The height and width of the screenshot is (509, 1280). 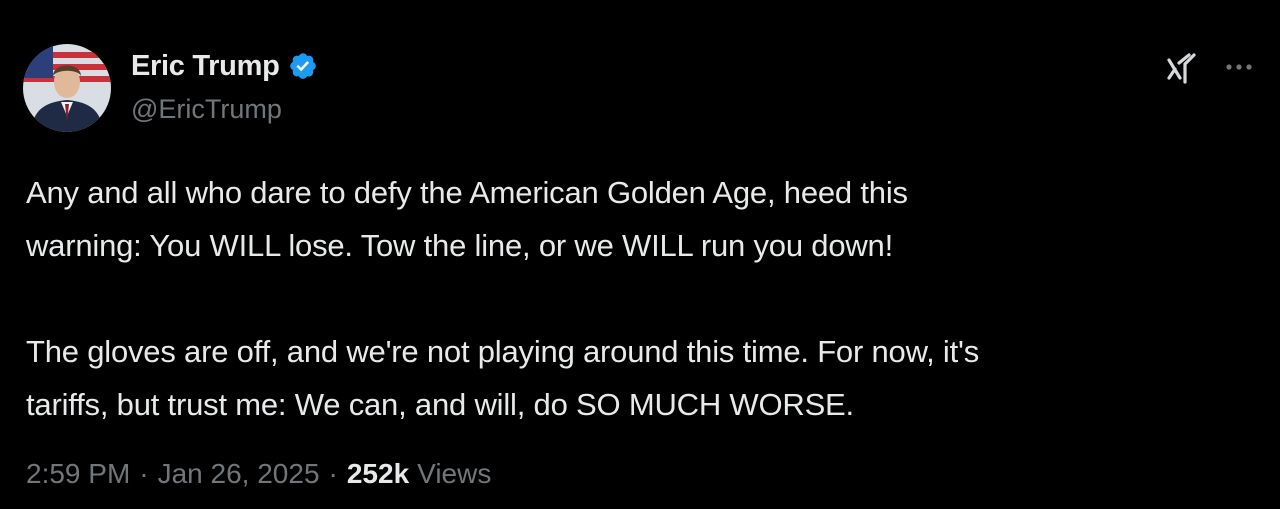 I want to click on author-display-name: Eric Trump, so click(x=205, y=66).